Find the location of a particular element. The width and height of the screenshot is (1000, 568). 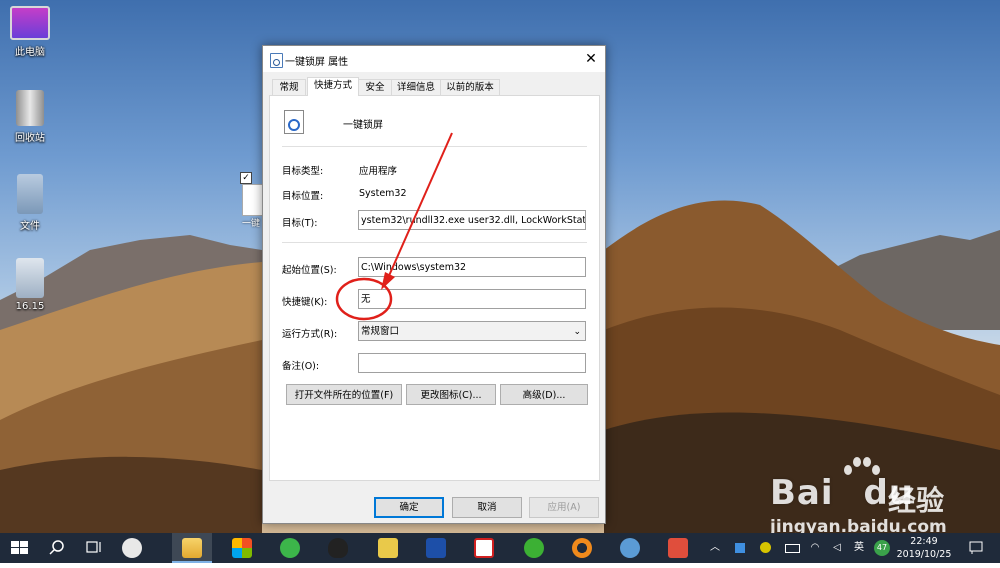

store-icon is located at coordinates (242, 548).